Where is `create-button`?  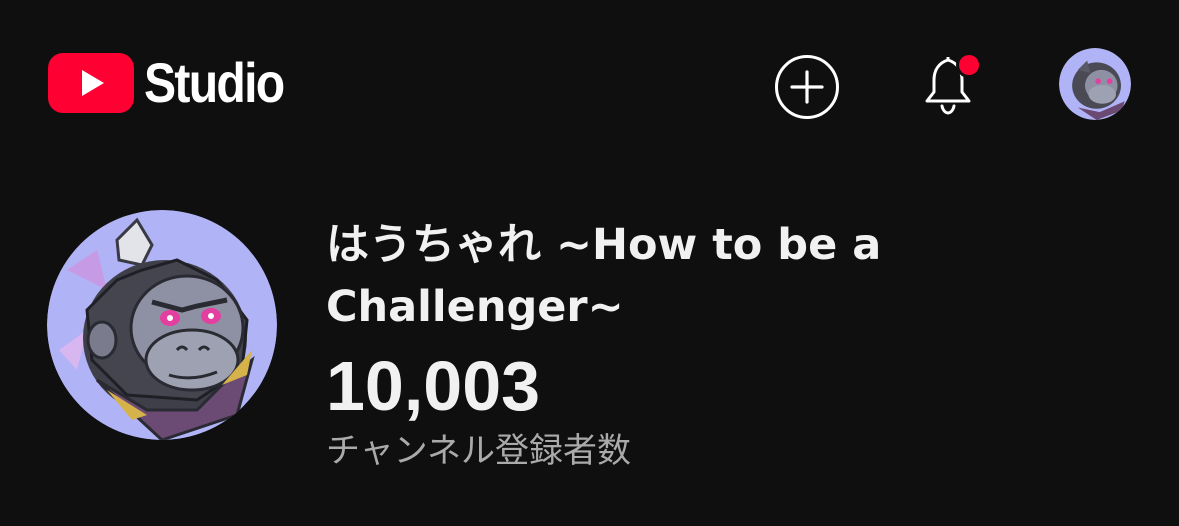
create-button is located at coordinates (807, 87).